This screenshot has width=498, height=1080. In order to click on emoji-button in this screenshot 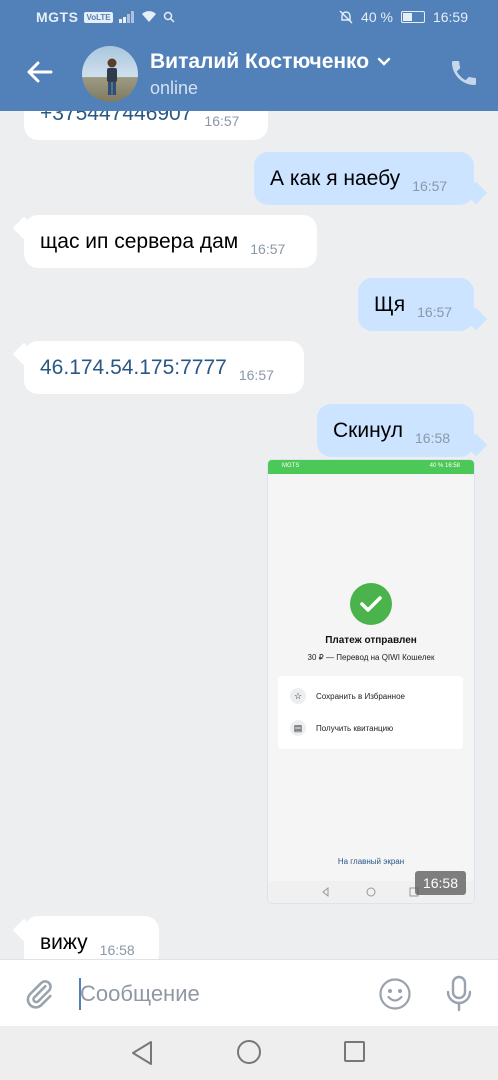, I will do `click(395, 994)`.